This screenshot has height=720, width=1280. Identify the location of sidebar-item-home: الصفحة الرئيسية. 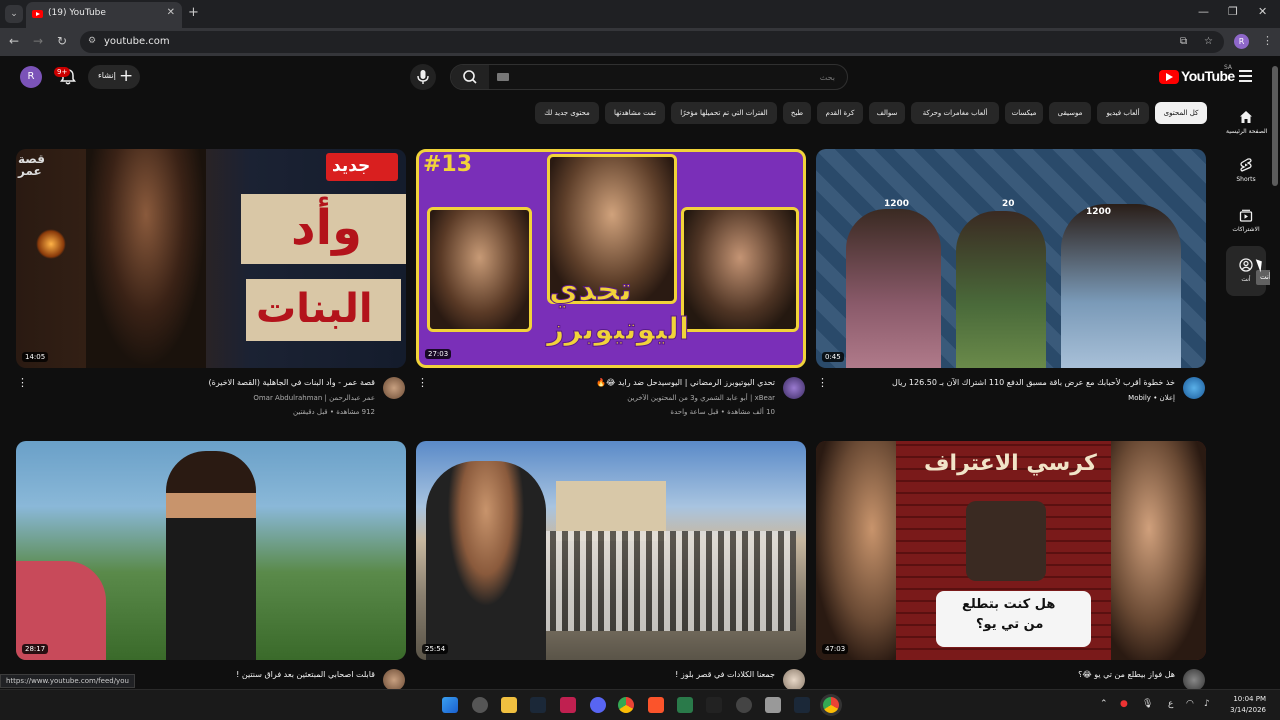
(1247, 122).